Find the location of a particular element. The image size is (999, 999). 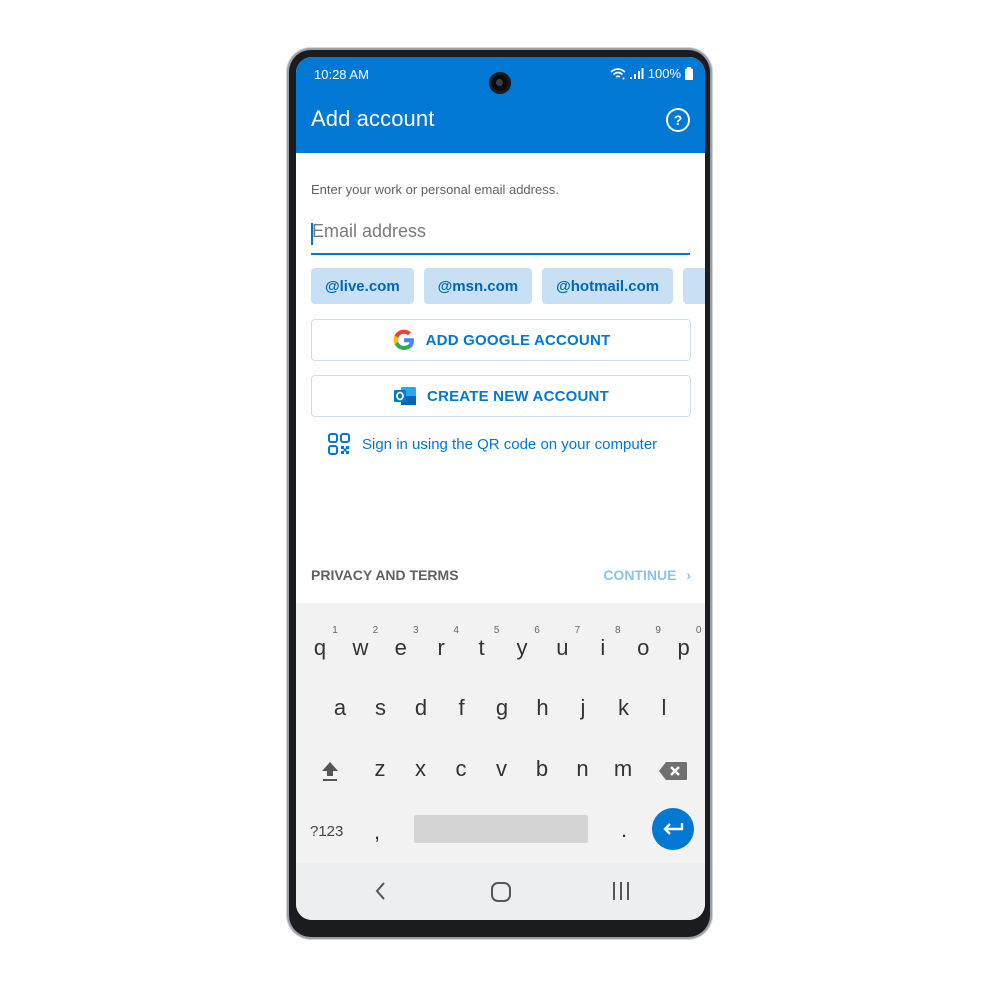

chip-msn: @msn.com is located at coordinates (478, 286).